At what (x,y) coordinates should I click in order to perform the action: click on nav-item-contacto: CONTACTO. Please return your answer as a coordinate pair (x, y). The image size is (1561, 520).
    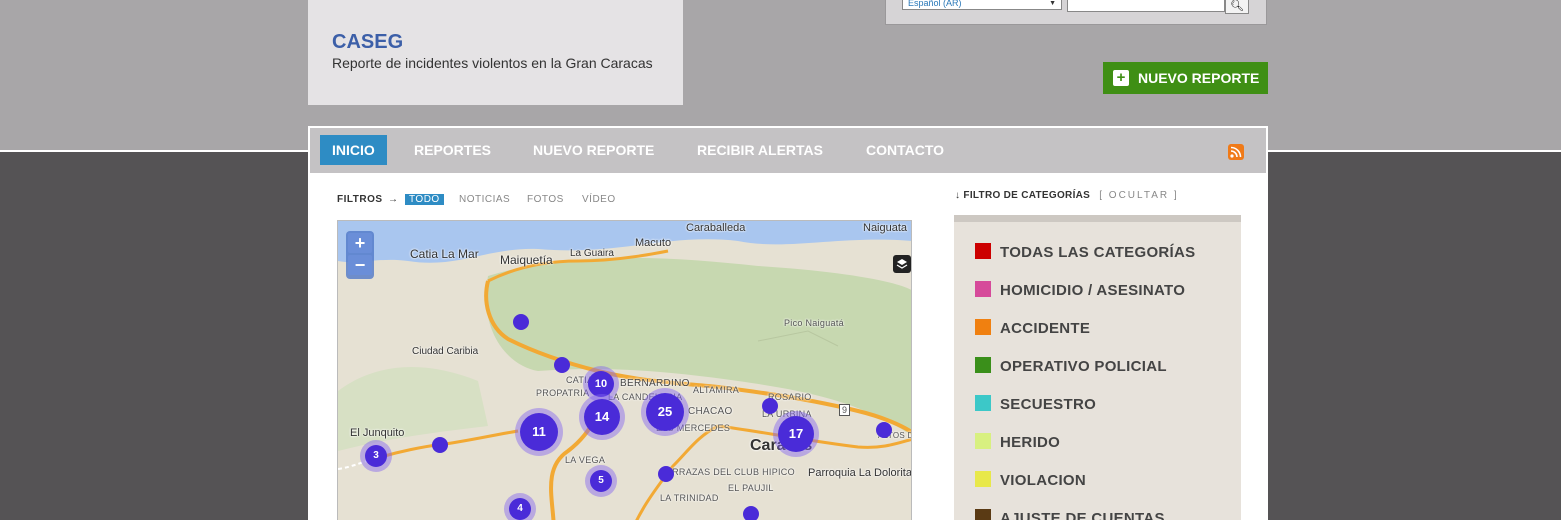
    Looking at the image, I should click on (905, 150).